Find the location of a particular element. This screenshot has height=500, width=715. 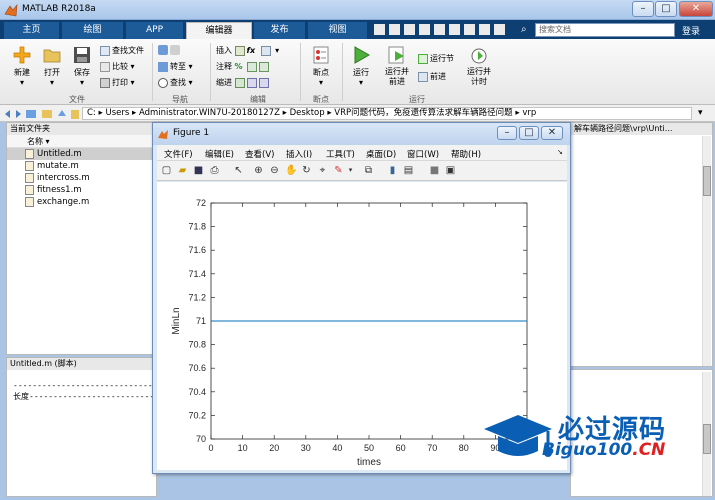

edit-plot-arrow-icon: ↖ is located at coordinates (238, 170).